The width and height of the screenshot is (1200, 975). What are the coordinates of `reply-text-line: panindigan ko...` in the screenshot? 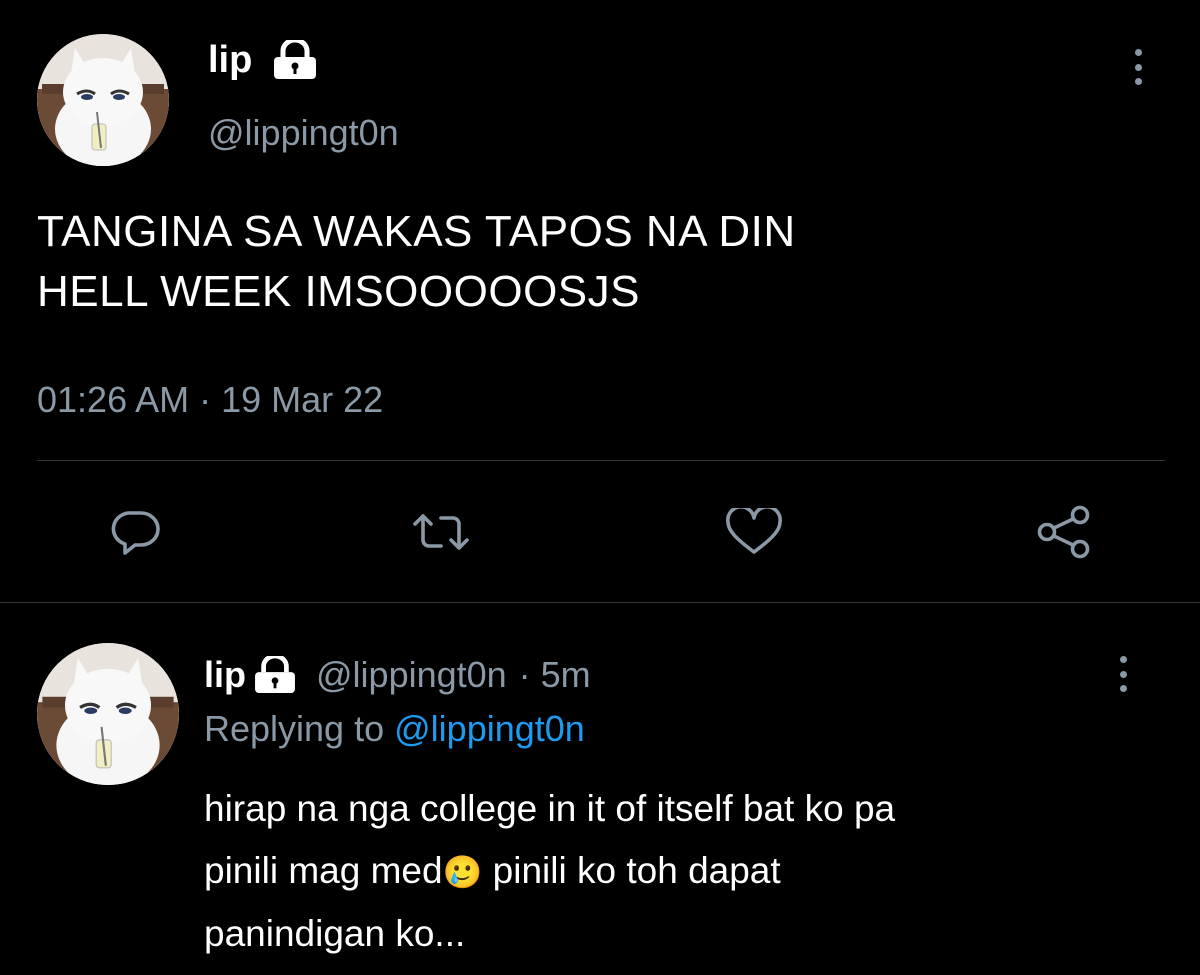 It's located at (335, 933).